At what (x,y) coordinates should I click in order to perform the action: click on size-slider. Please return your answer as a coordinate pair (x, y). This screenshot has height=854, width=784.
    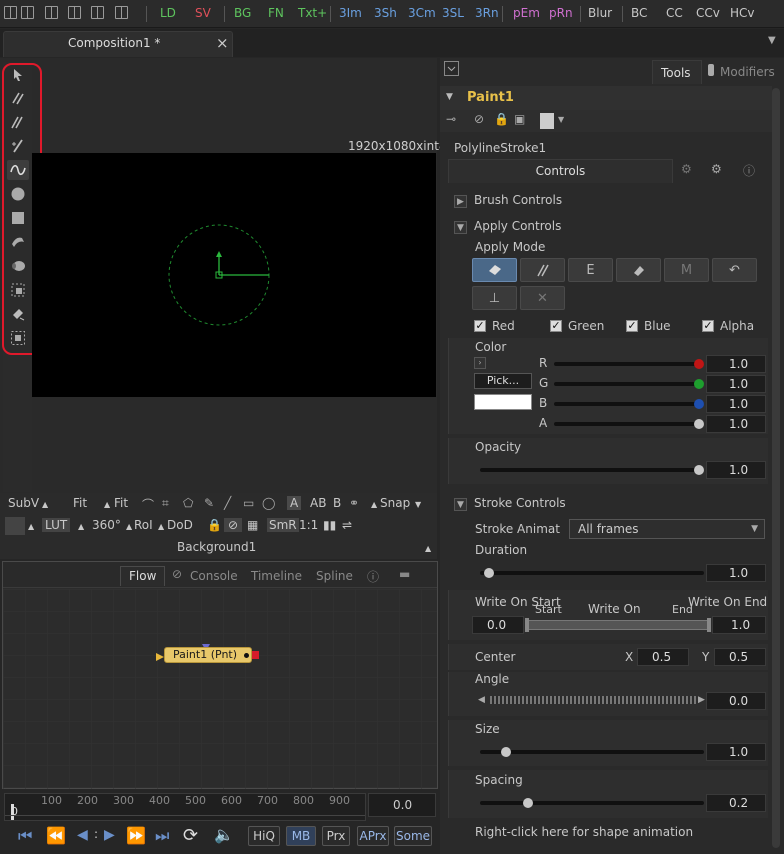
    Looking at the image, I should click on (592, 752).